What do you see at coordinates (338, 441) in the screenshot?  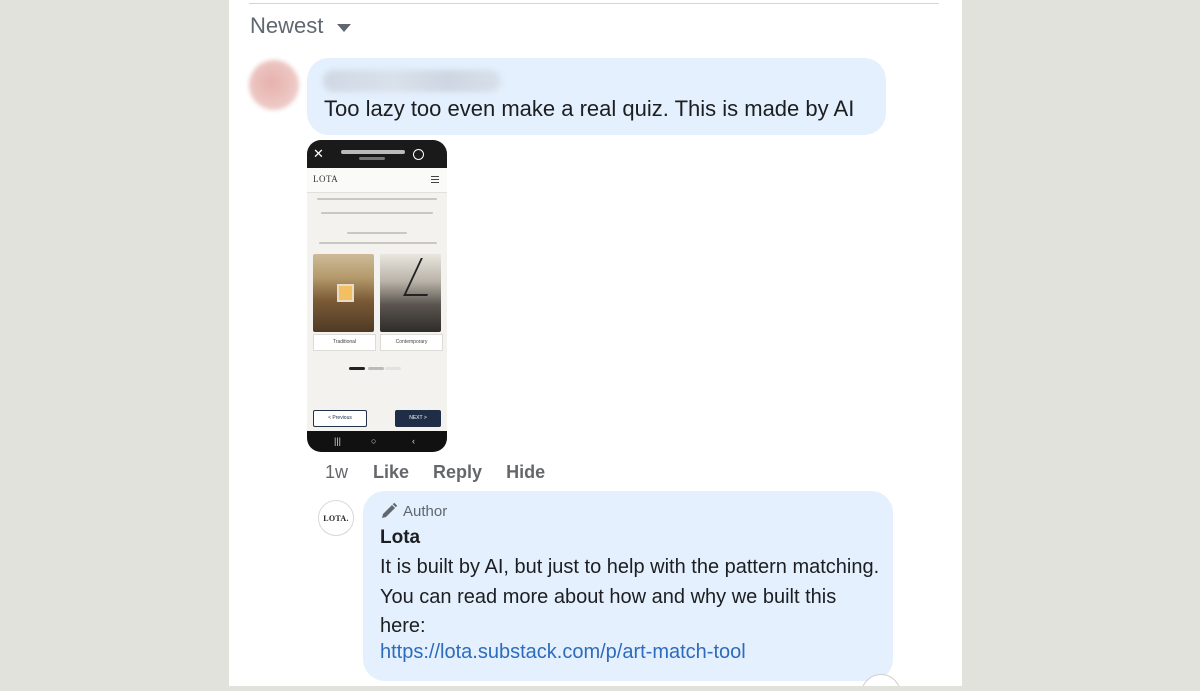 I see `recents-icon: |||` at bounding box center [338, 441].